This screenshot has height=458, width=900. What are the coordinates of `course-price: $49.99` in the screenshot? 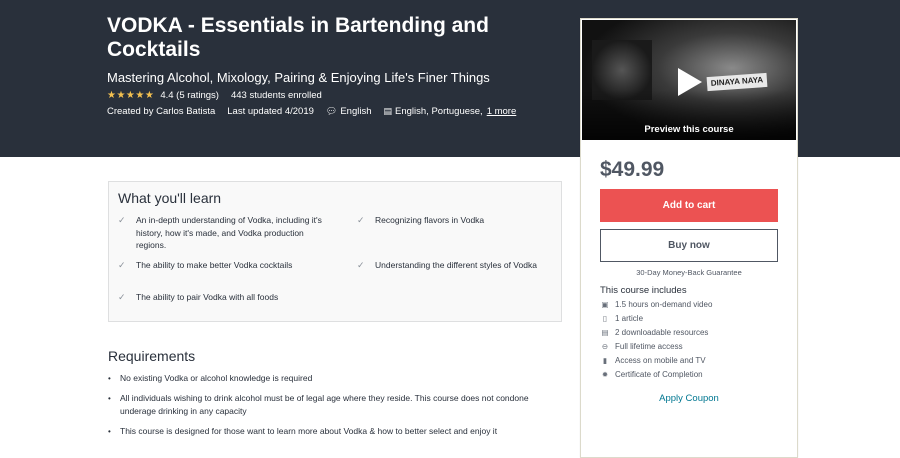 It's located at (632, 169).